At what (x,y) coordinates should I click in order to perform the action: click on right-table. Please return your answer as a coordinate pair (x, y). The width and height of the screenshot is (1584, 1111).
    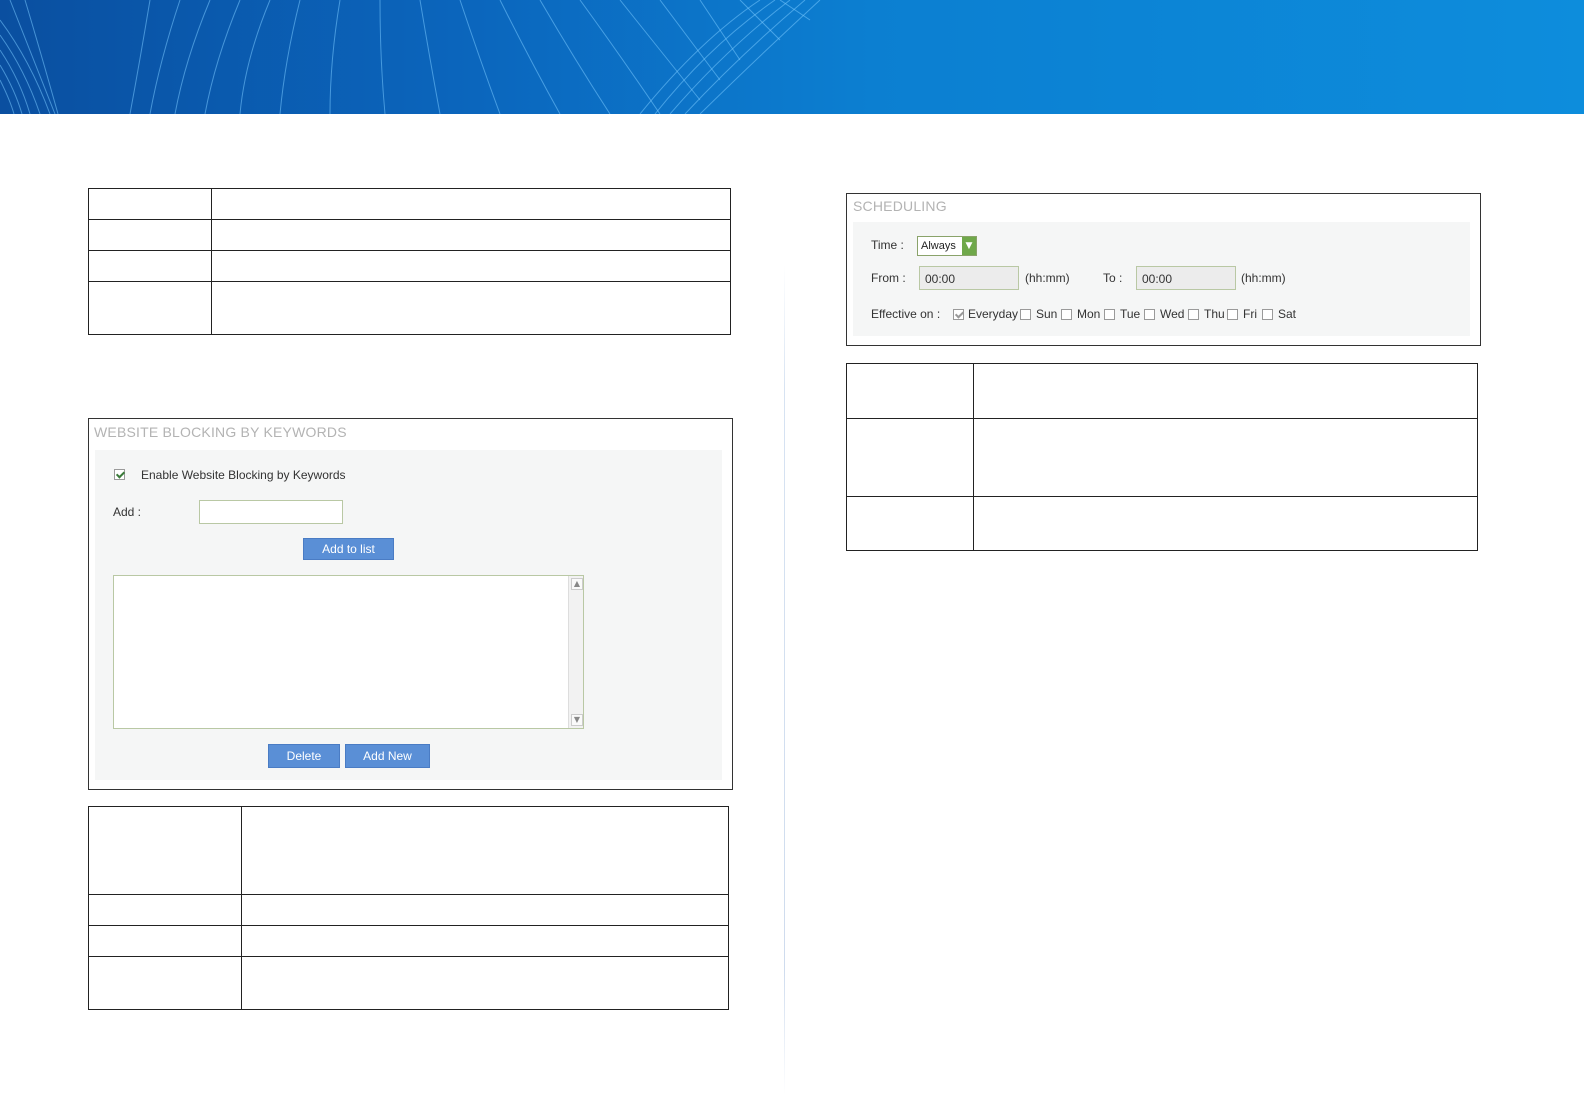
    Looking at the image, I should click on (1162, 457).